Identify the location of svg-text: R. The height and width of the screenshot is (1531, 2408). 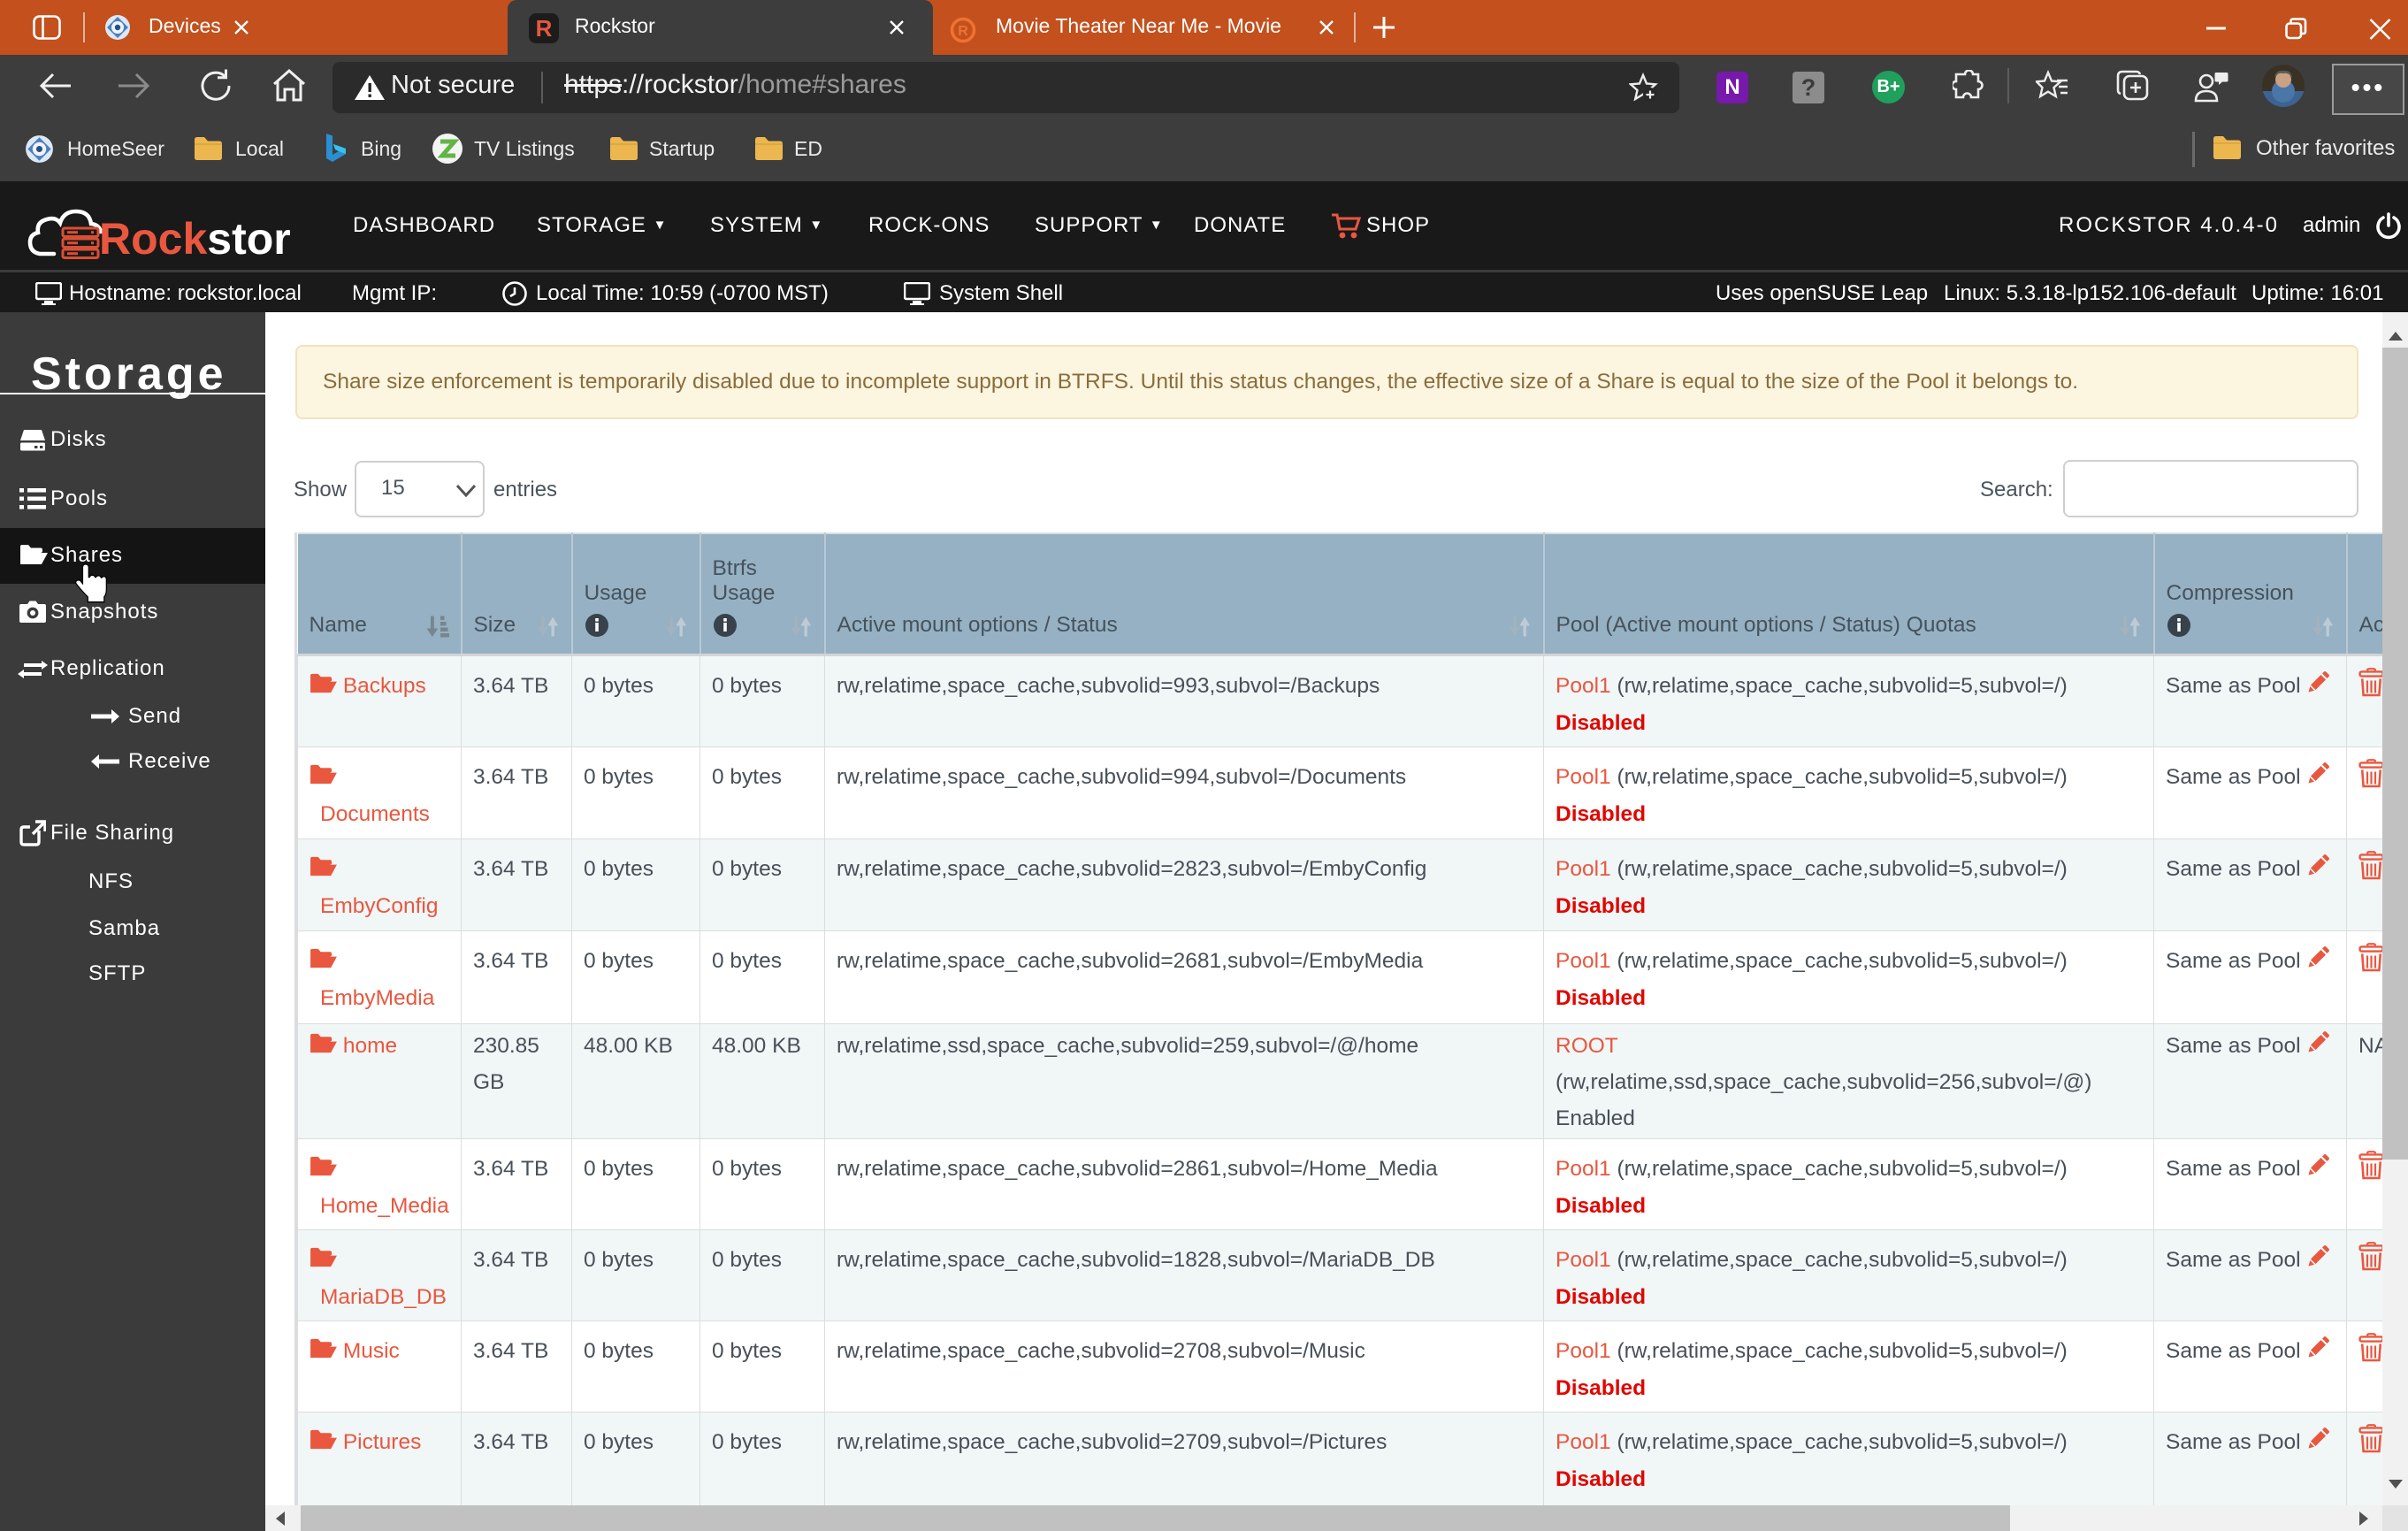
(963, 32).